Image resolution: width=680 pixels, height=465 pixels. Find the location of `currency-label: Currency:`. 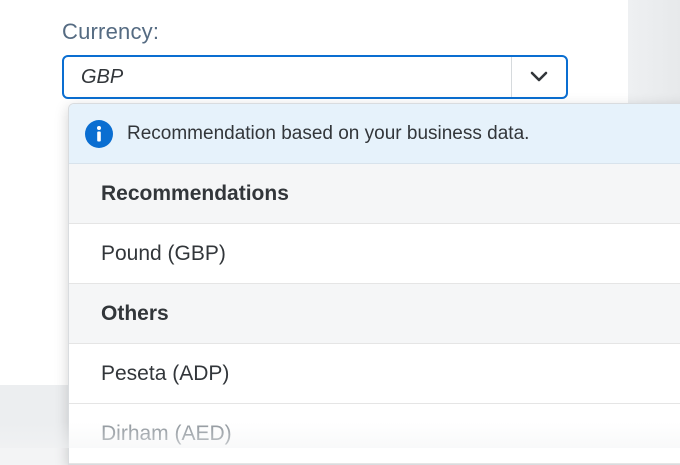

currency-label: Currency: is located at coordinates (111, 31).